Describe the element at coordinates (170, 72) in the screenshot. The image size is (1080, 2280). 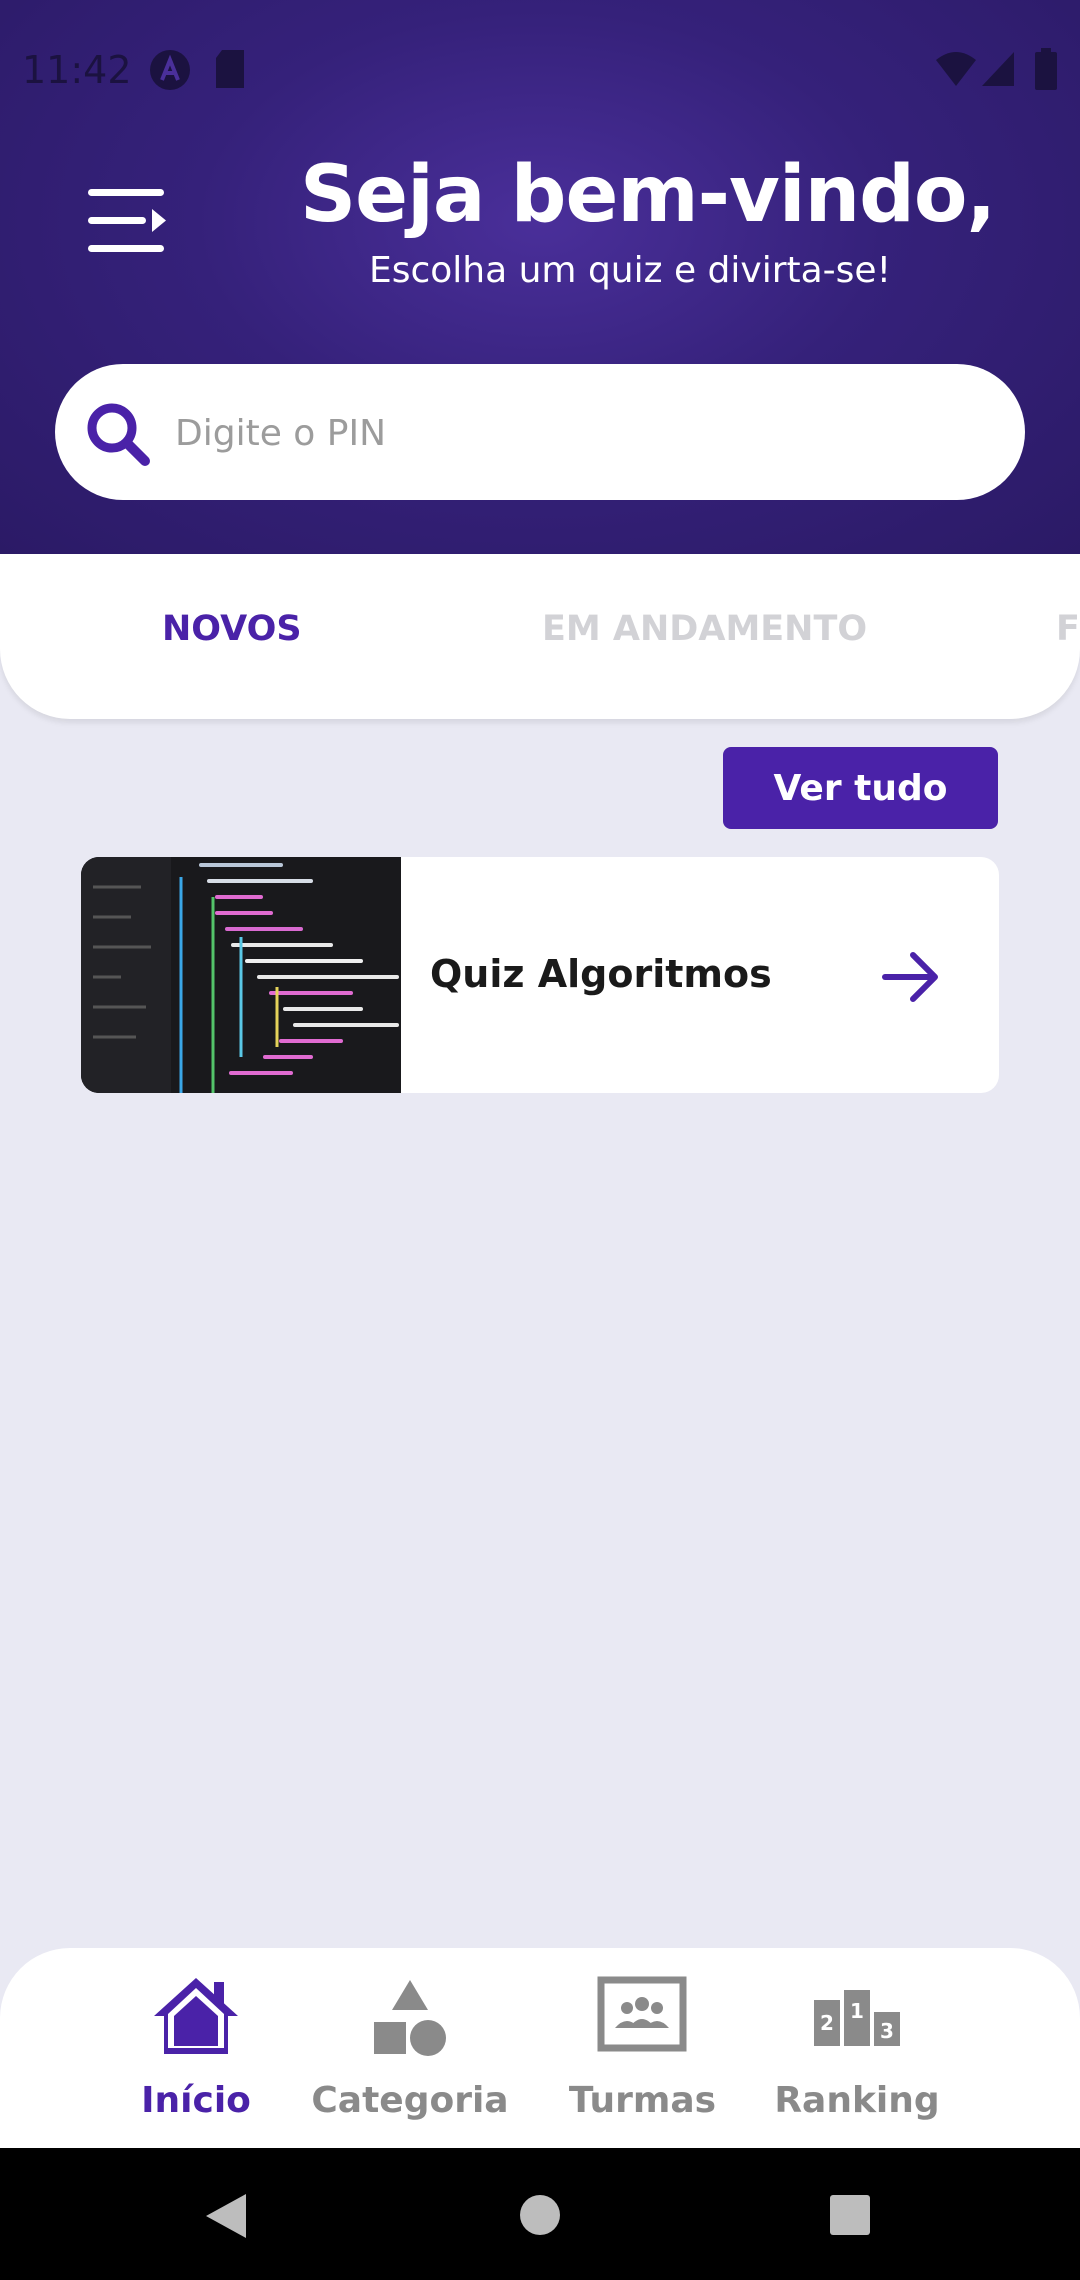
I see `app-notification-icon` at that location.